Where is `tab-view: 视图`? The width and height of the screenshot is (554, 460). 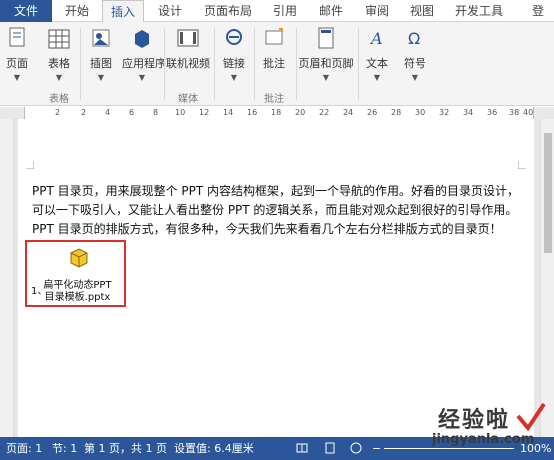
tab-view: 视图 is located at coordinates (422, 11).